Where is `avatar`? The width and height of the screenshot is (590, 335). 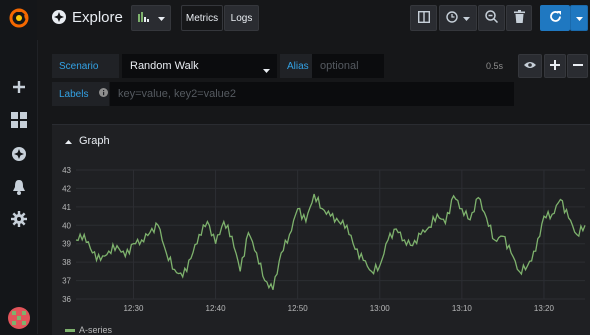 avatar is located at coordinates (18, 318).